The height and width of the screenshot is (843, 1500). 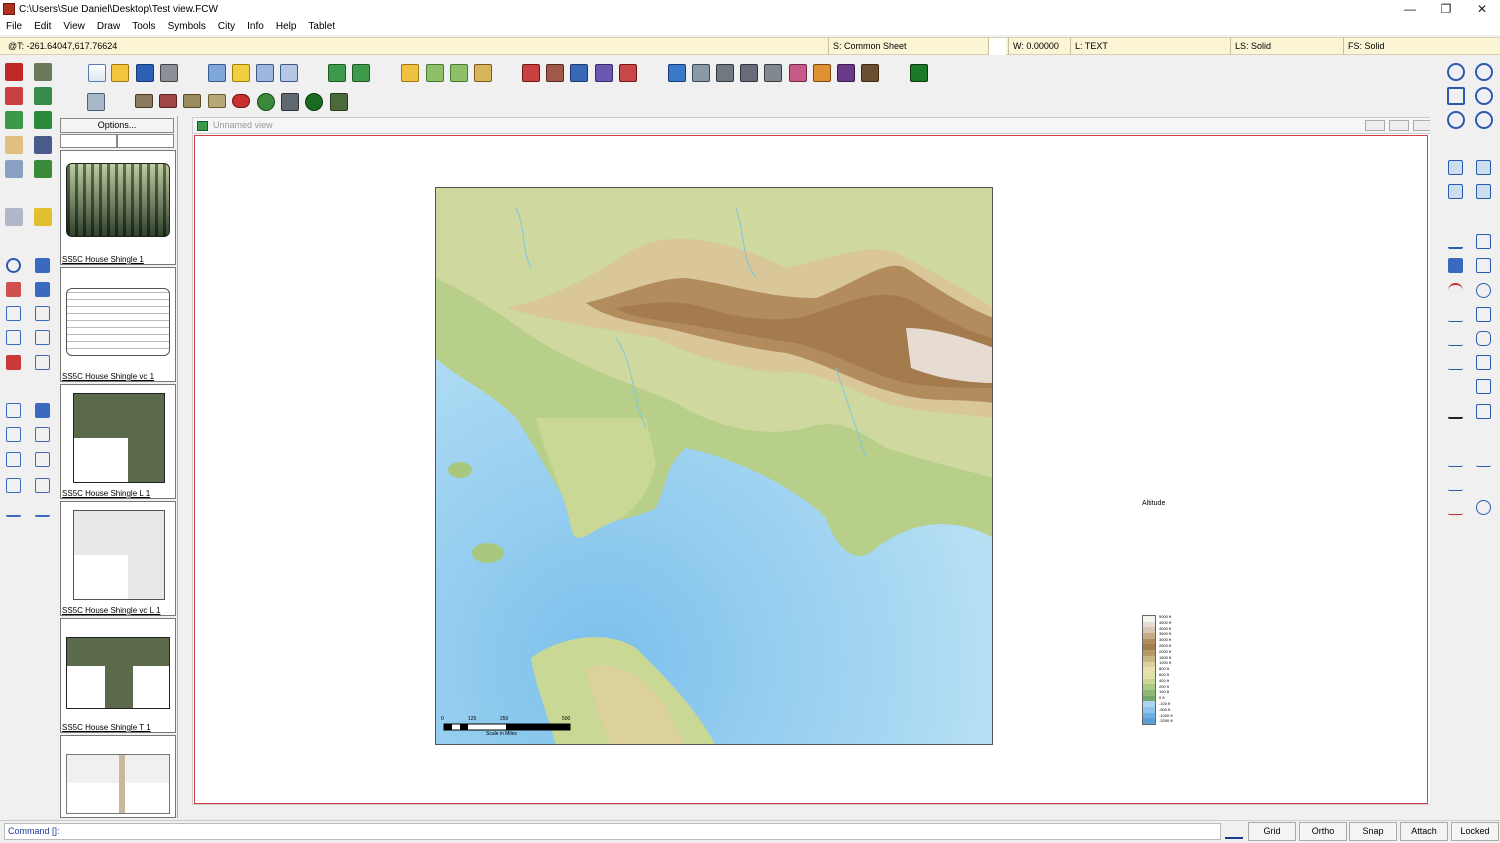 What do you see at coordinates (13, 265) in the screenshot?
I see `undo-icon` at bounding box center [13, 265].